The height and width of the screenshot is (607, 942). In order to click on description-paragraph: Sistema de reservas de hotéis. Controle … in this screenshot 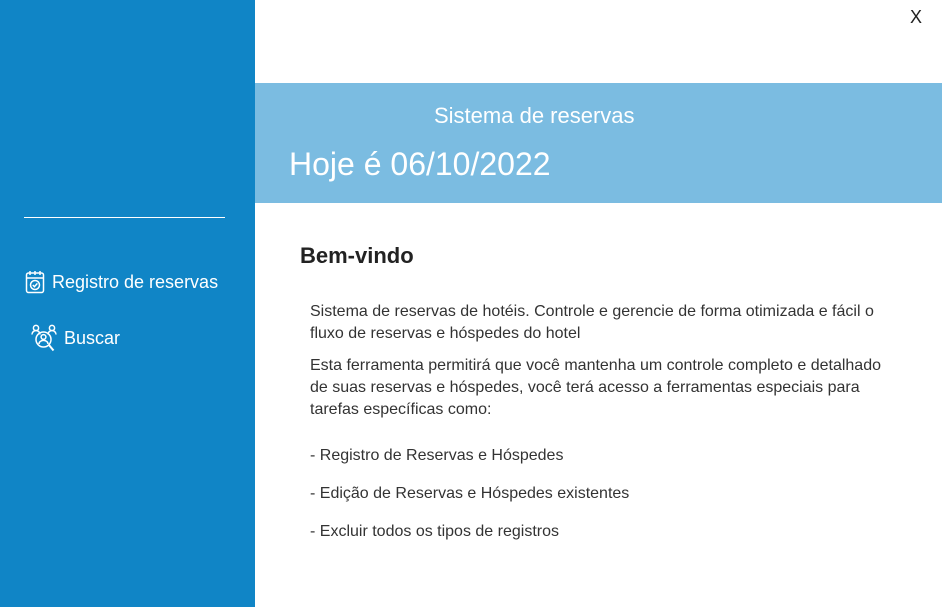, I will do `click(592, 322)`.